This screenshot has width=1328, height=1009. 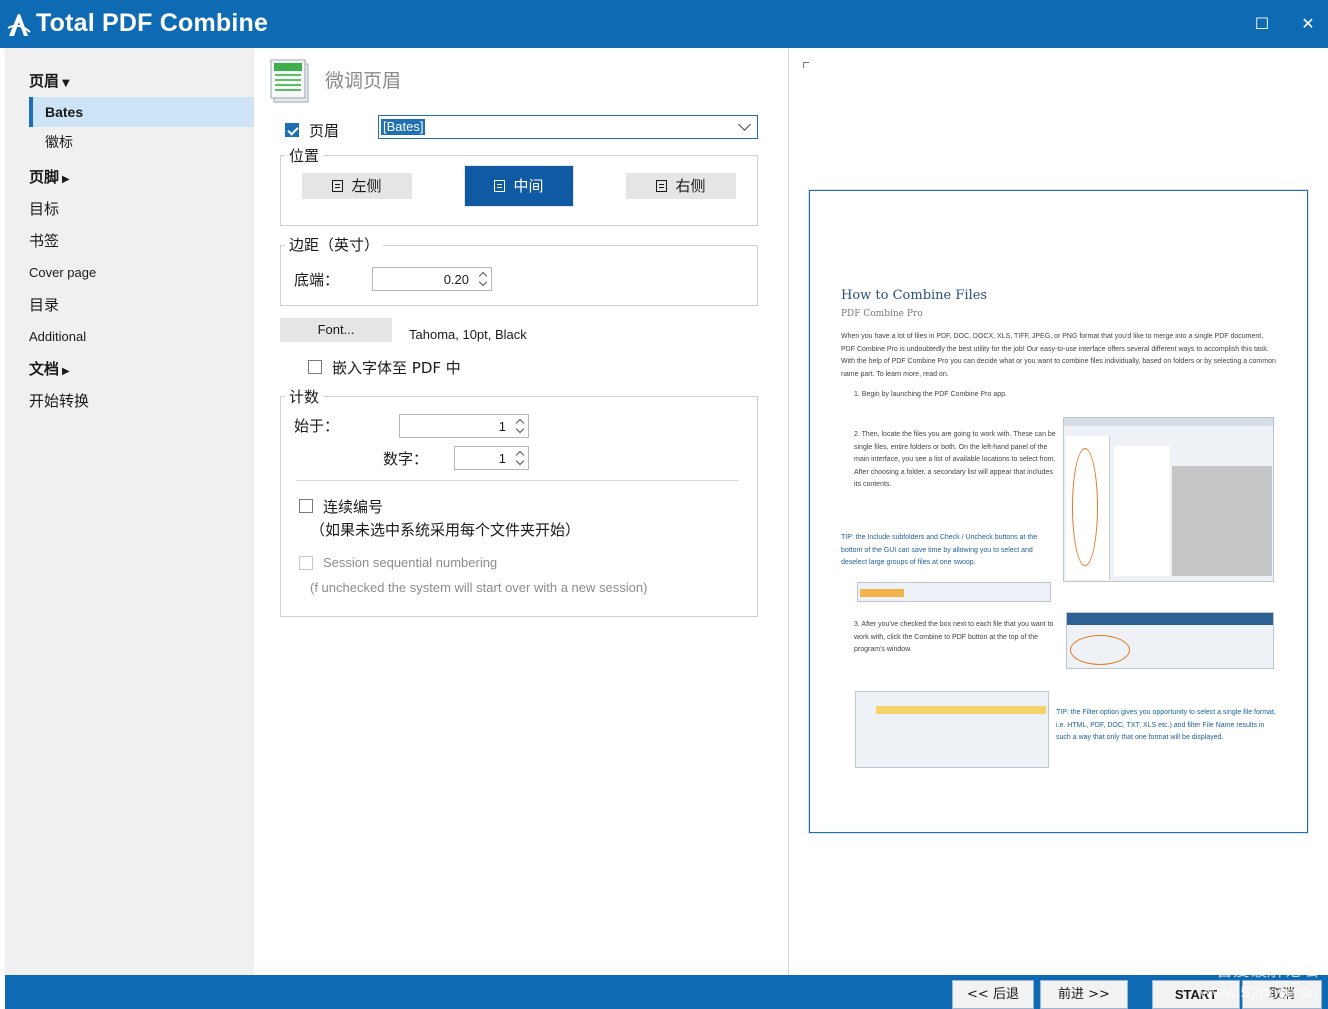 What do you see at coordinates (1262, 24) in the screenshot?
I see `maximize-icon: ☐` at bounding box center [1262, 24].